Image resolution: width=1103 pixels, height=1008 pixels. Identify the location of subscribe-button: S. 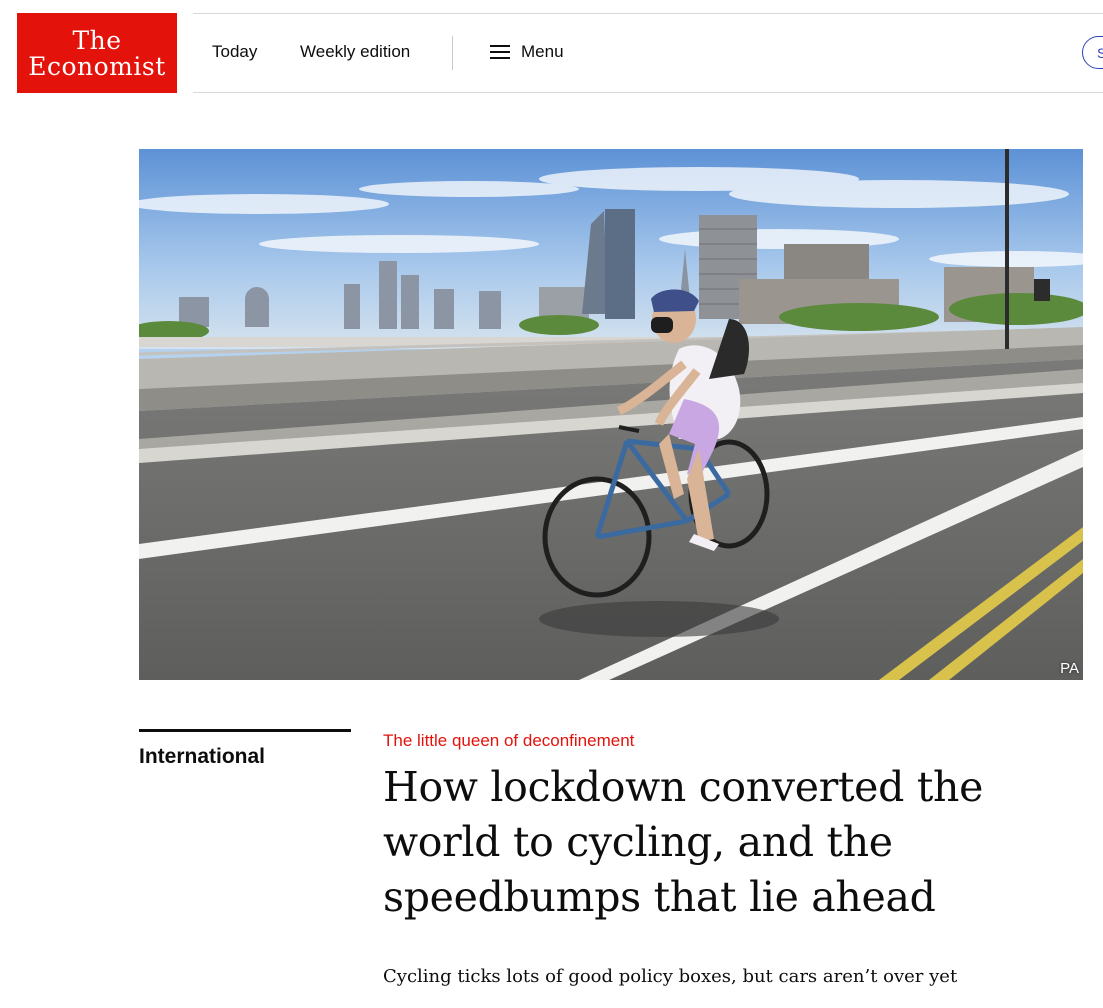
(1092, 52).